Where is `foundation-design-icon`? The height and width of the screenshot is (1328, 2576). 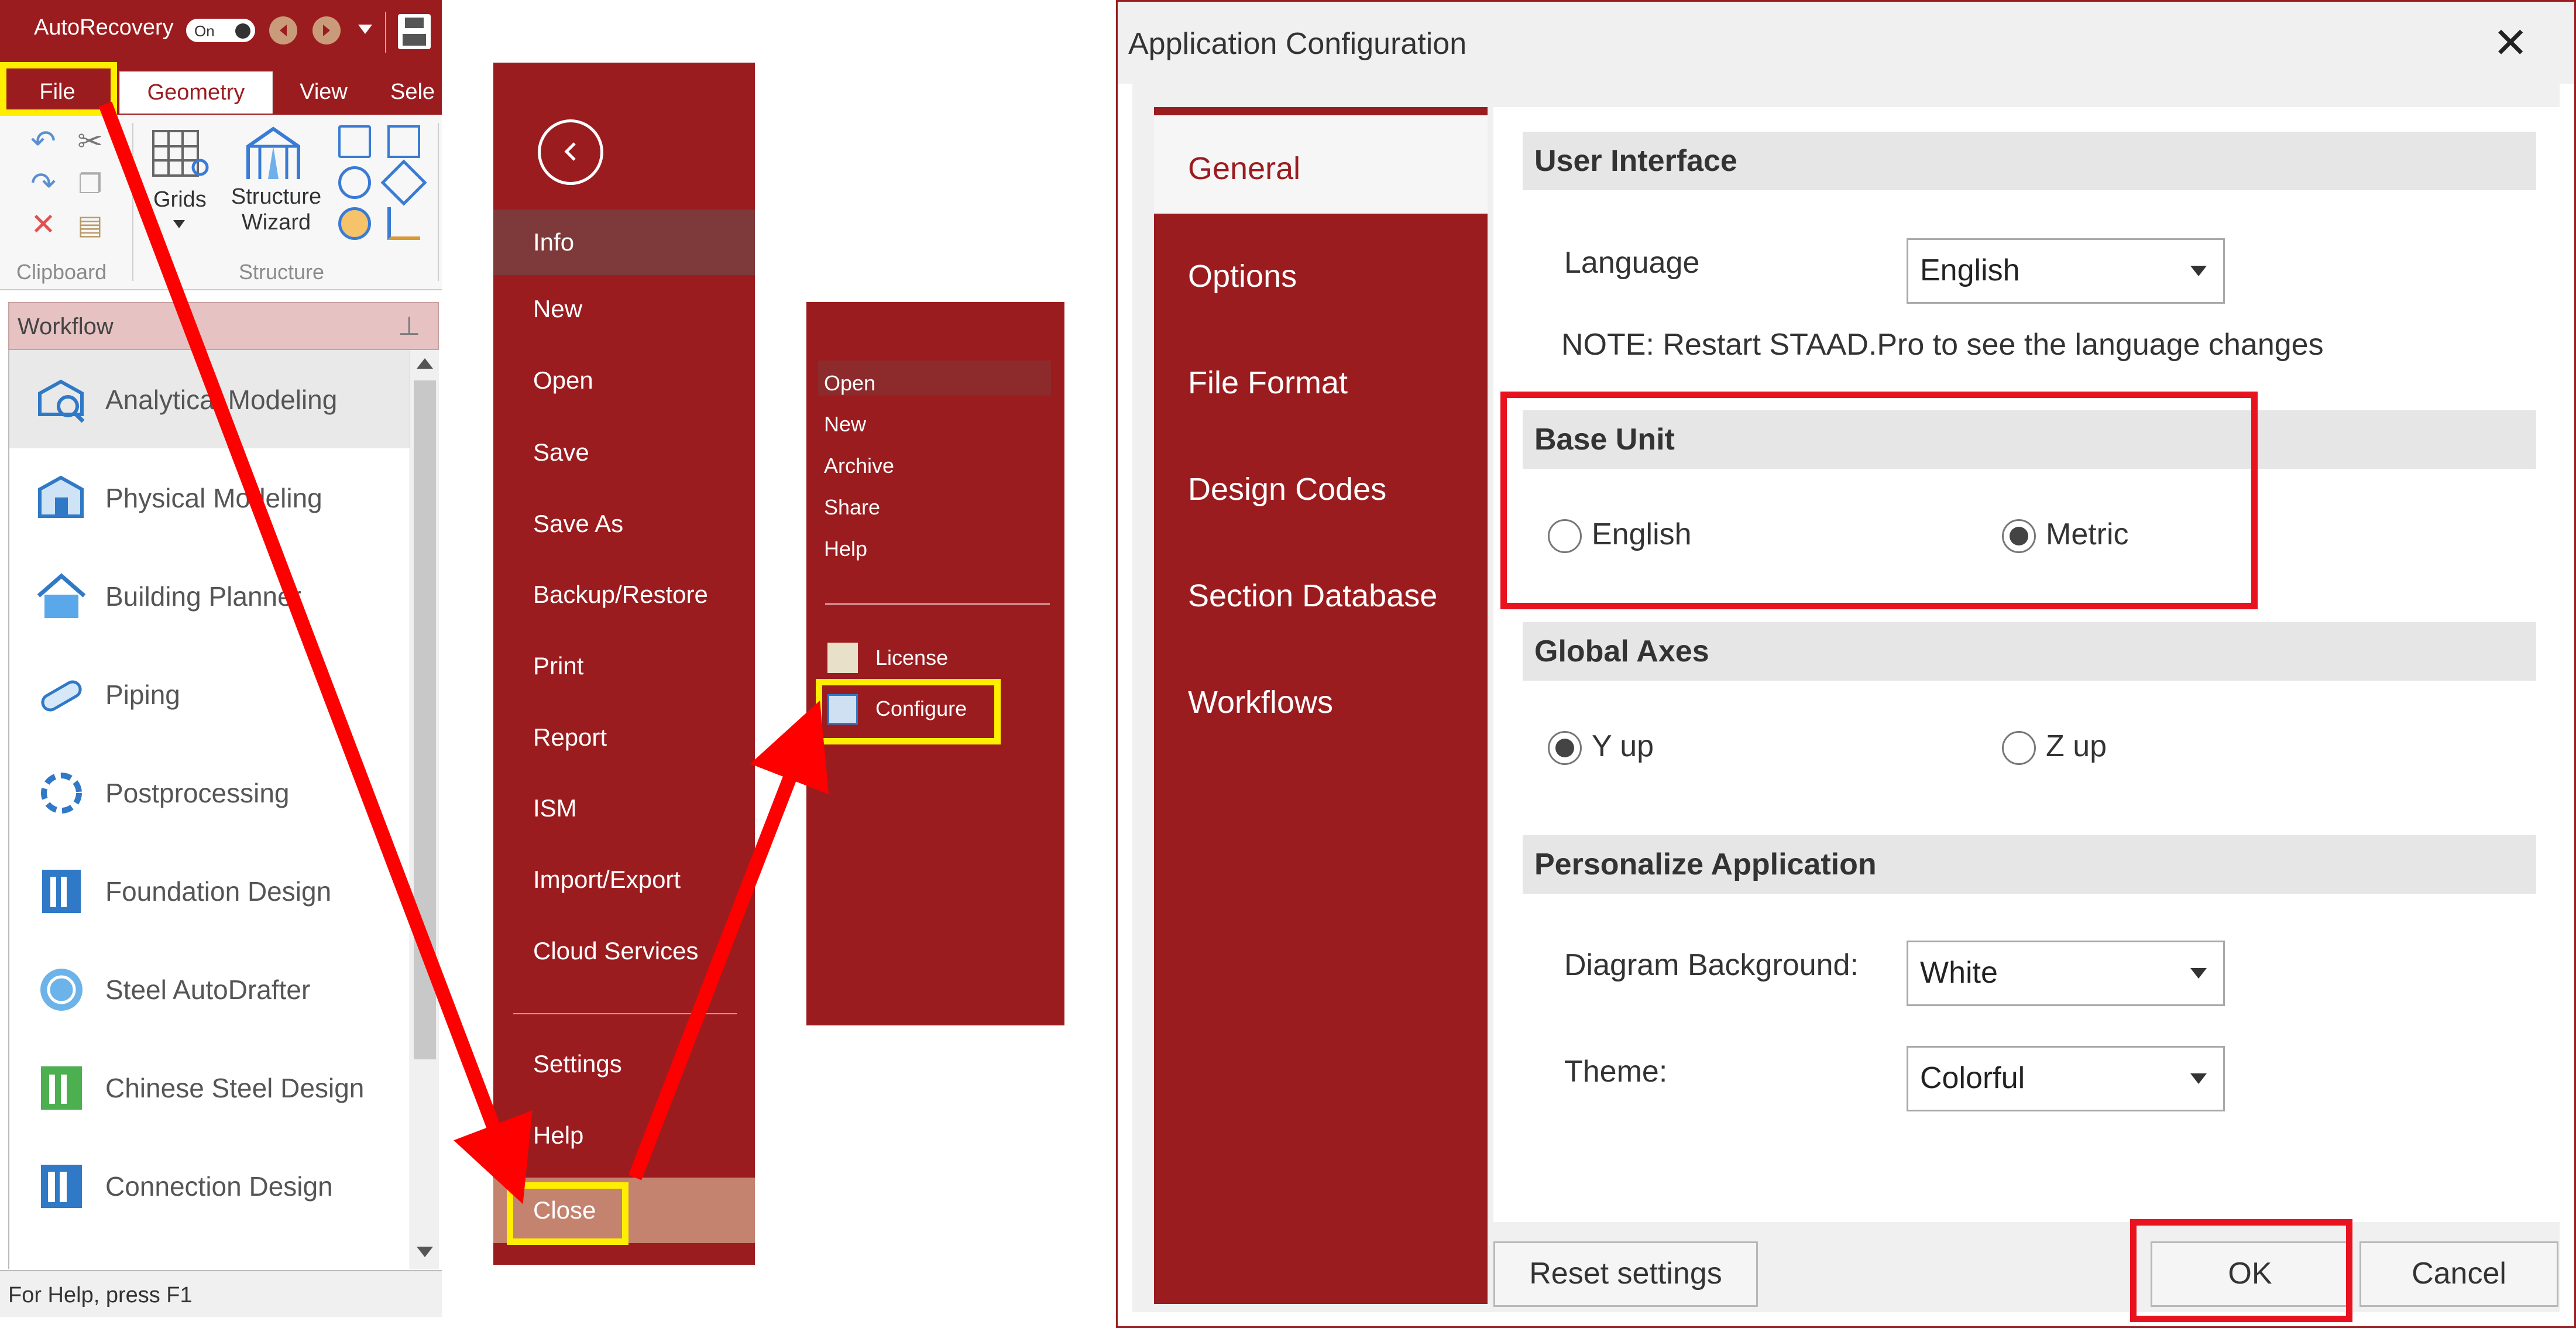 foundation-design-icon is located at coordinates (62, 891).